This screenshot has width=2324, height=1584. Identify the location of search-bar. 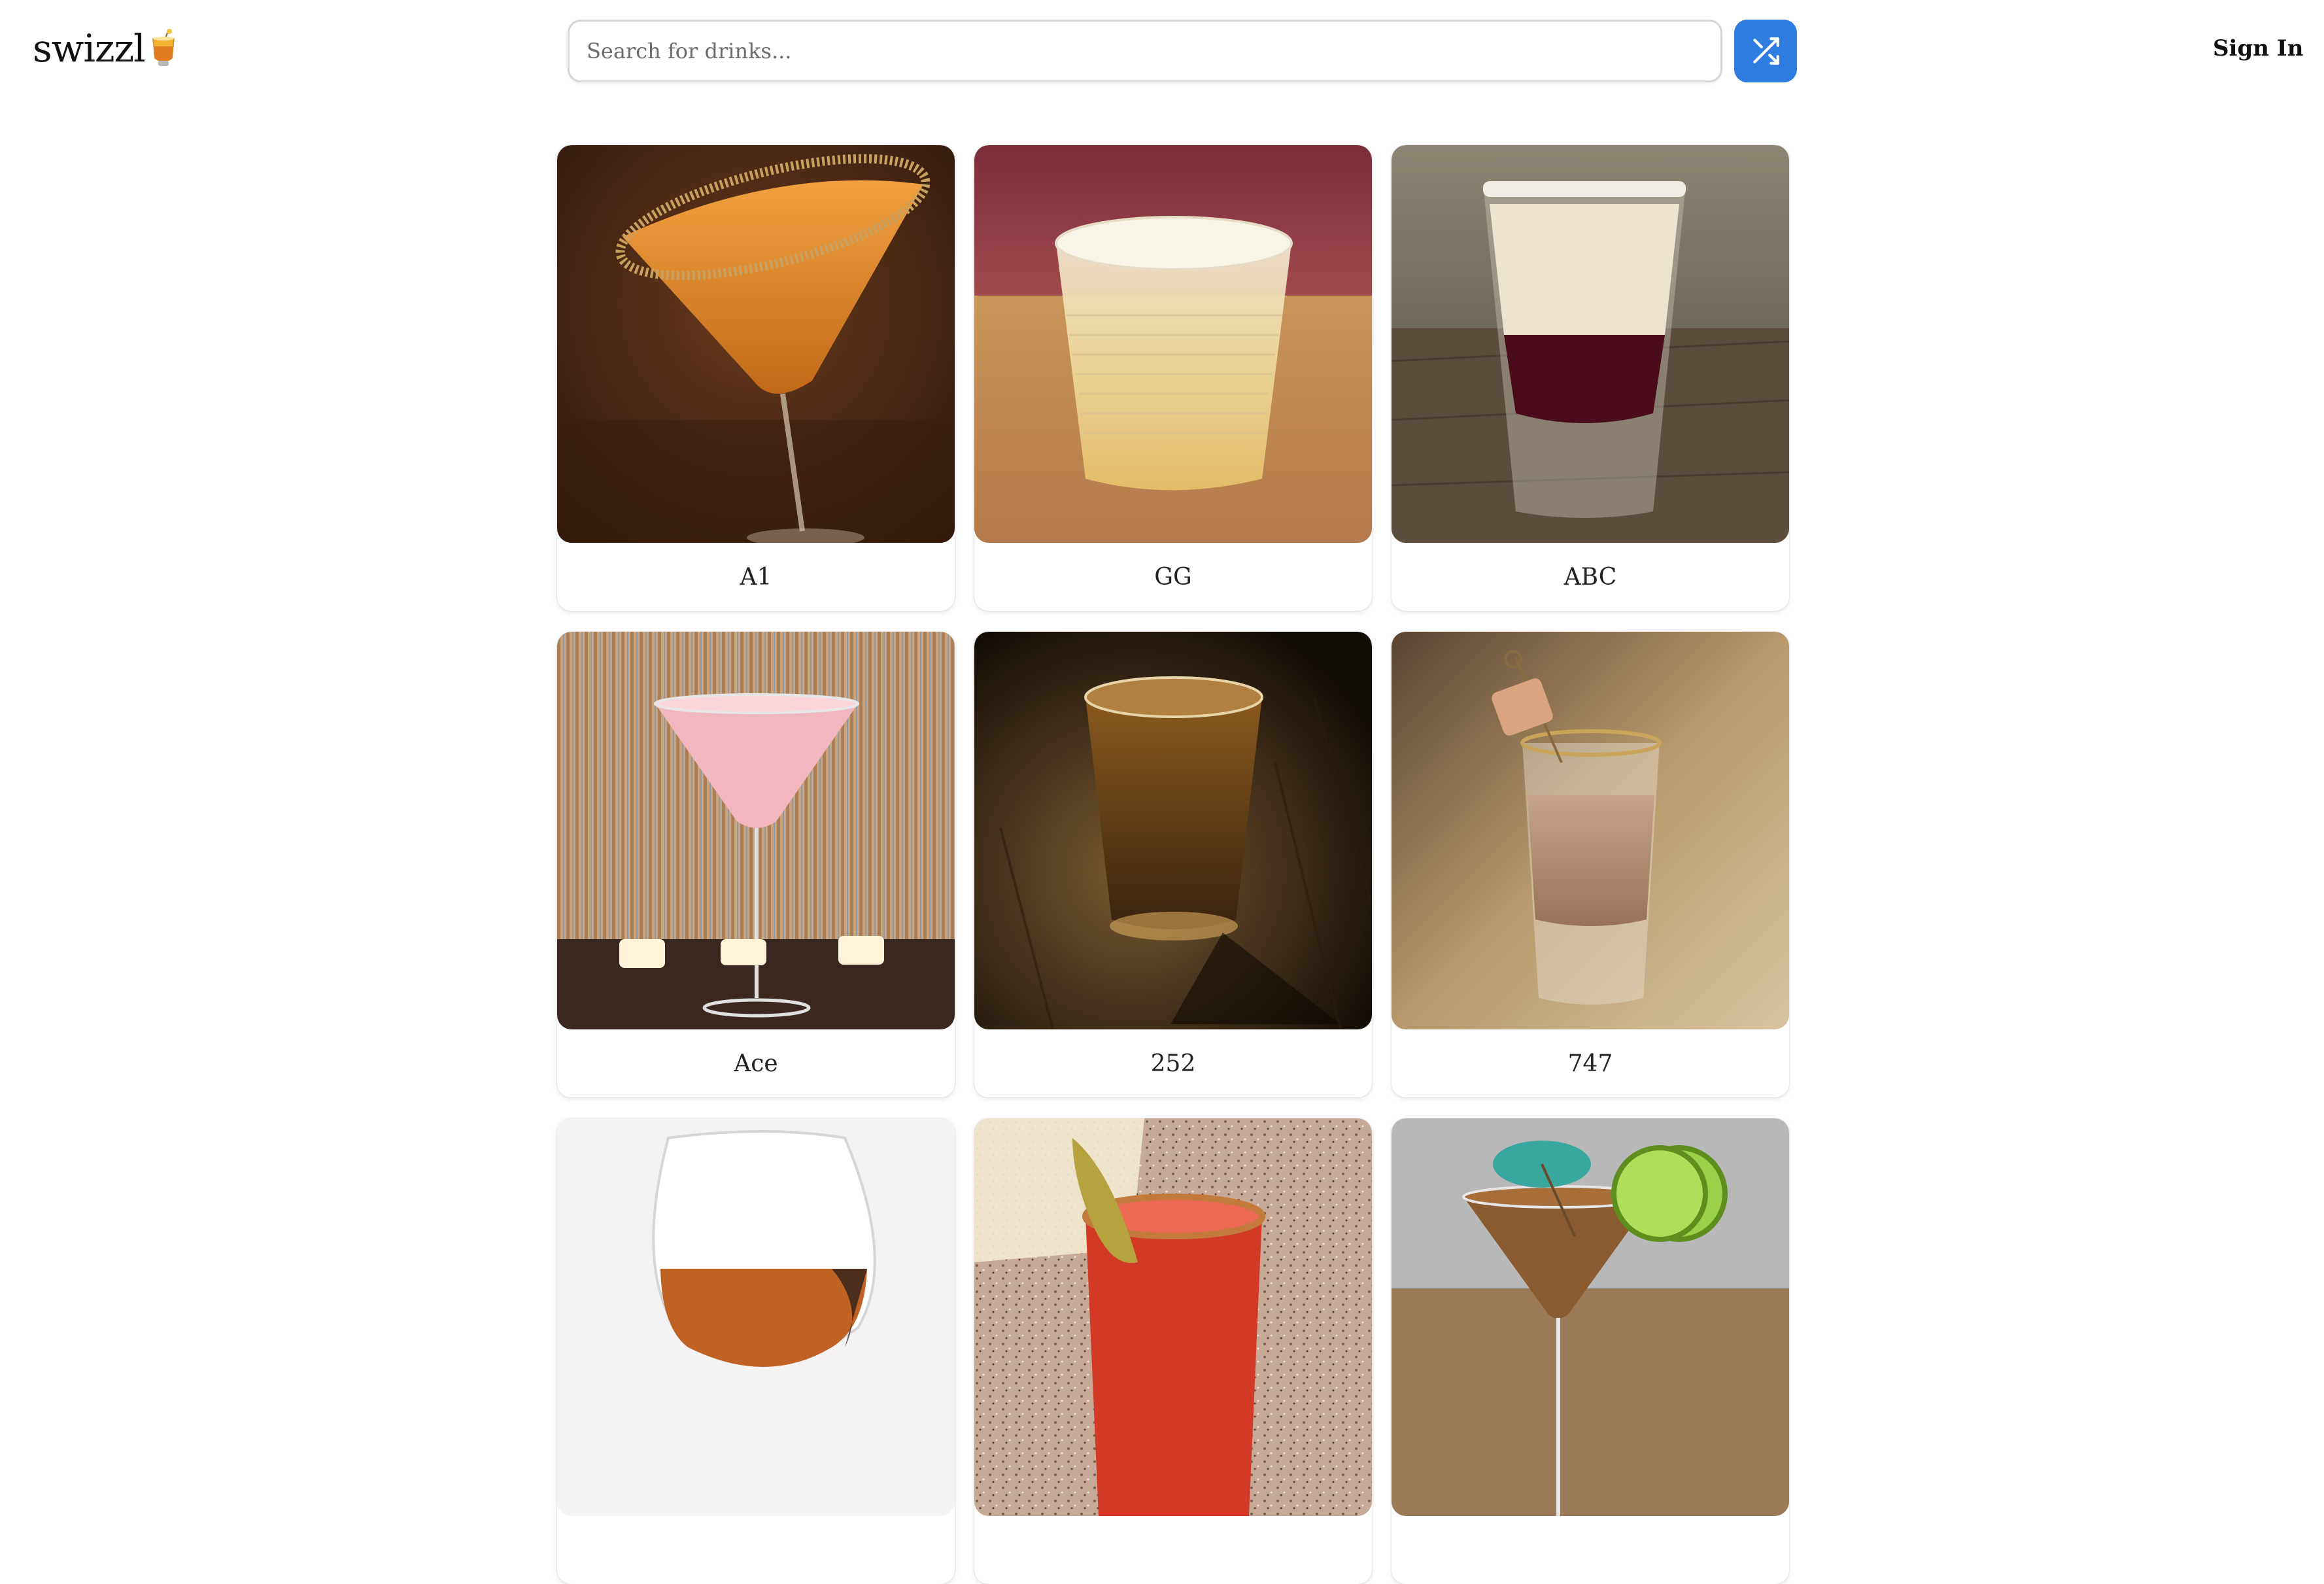
(1145, 51).